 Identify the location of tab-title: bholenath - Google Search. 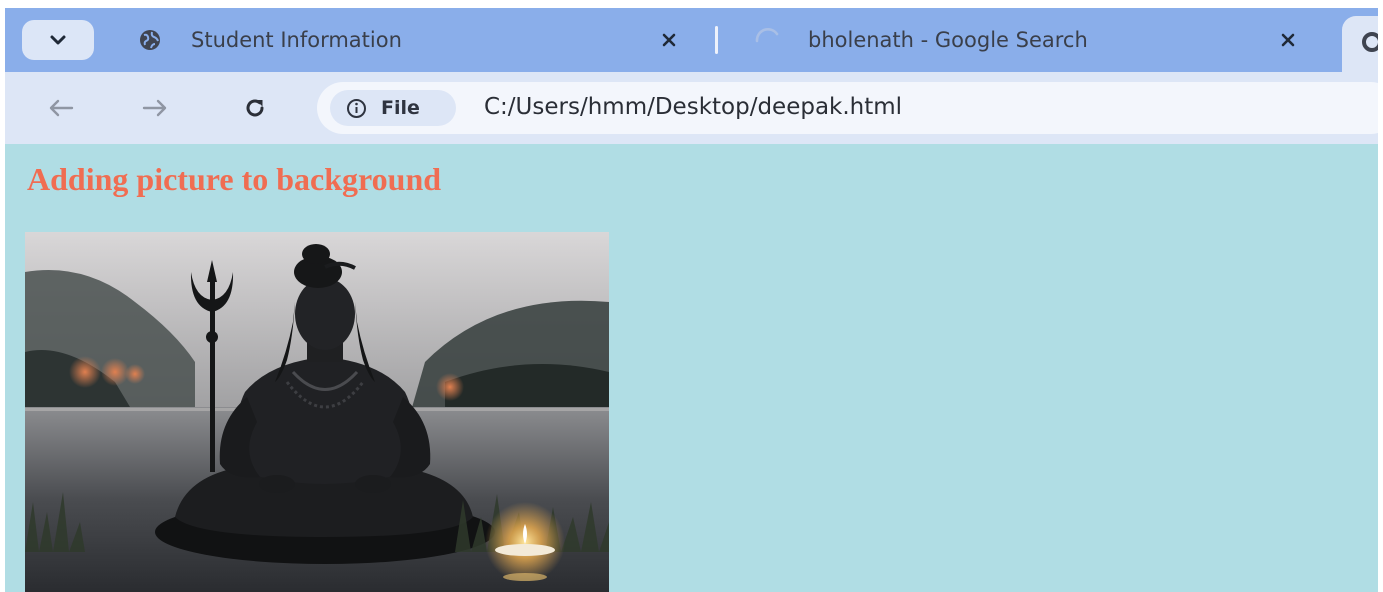
(948, 40).